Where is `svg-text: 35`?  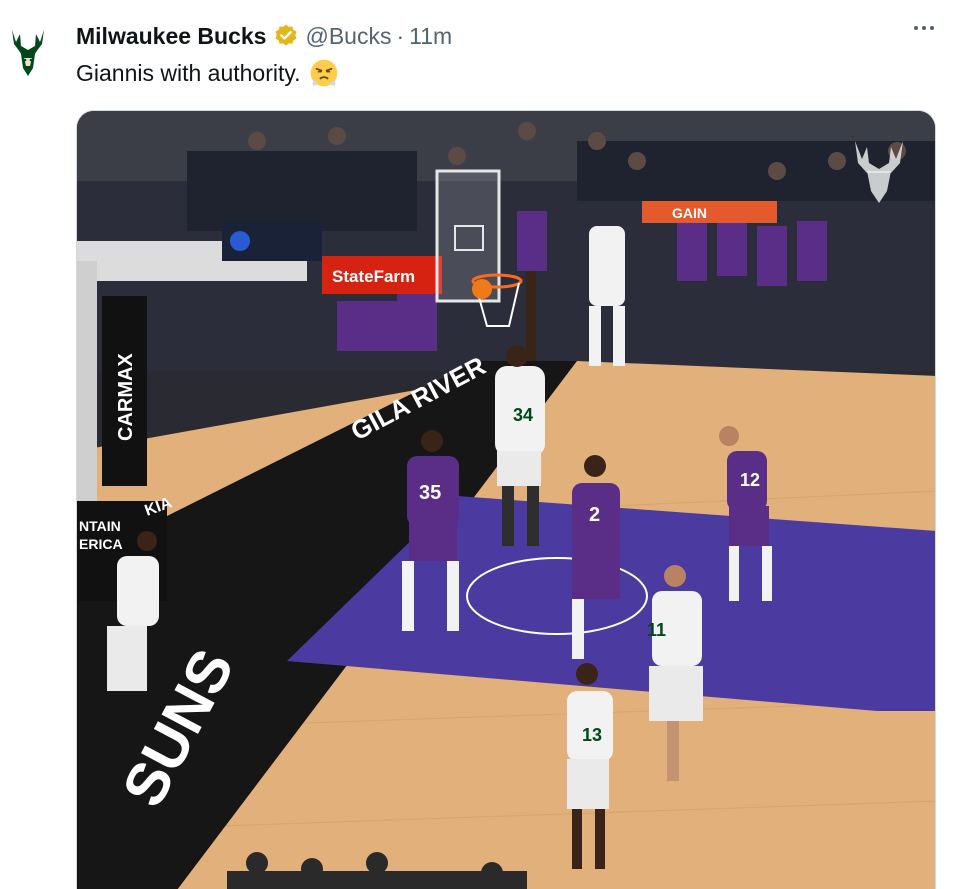
svg-text: 35 is located at coordinates (430, 493).